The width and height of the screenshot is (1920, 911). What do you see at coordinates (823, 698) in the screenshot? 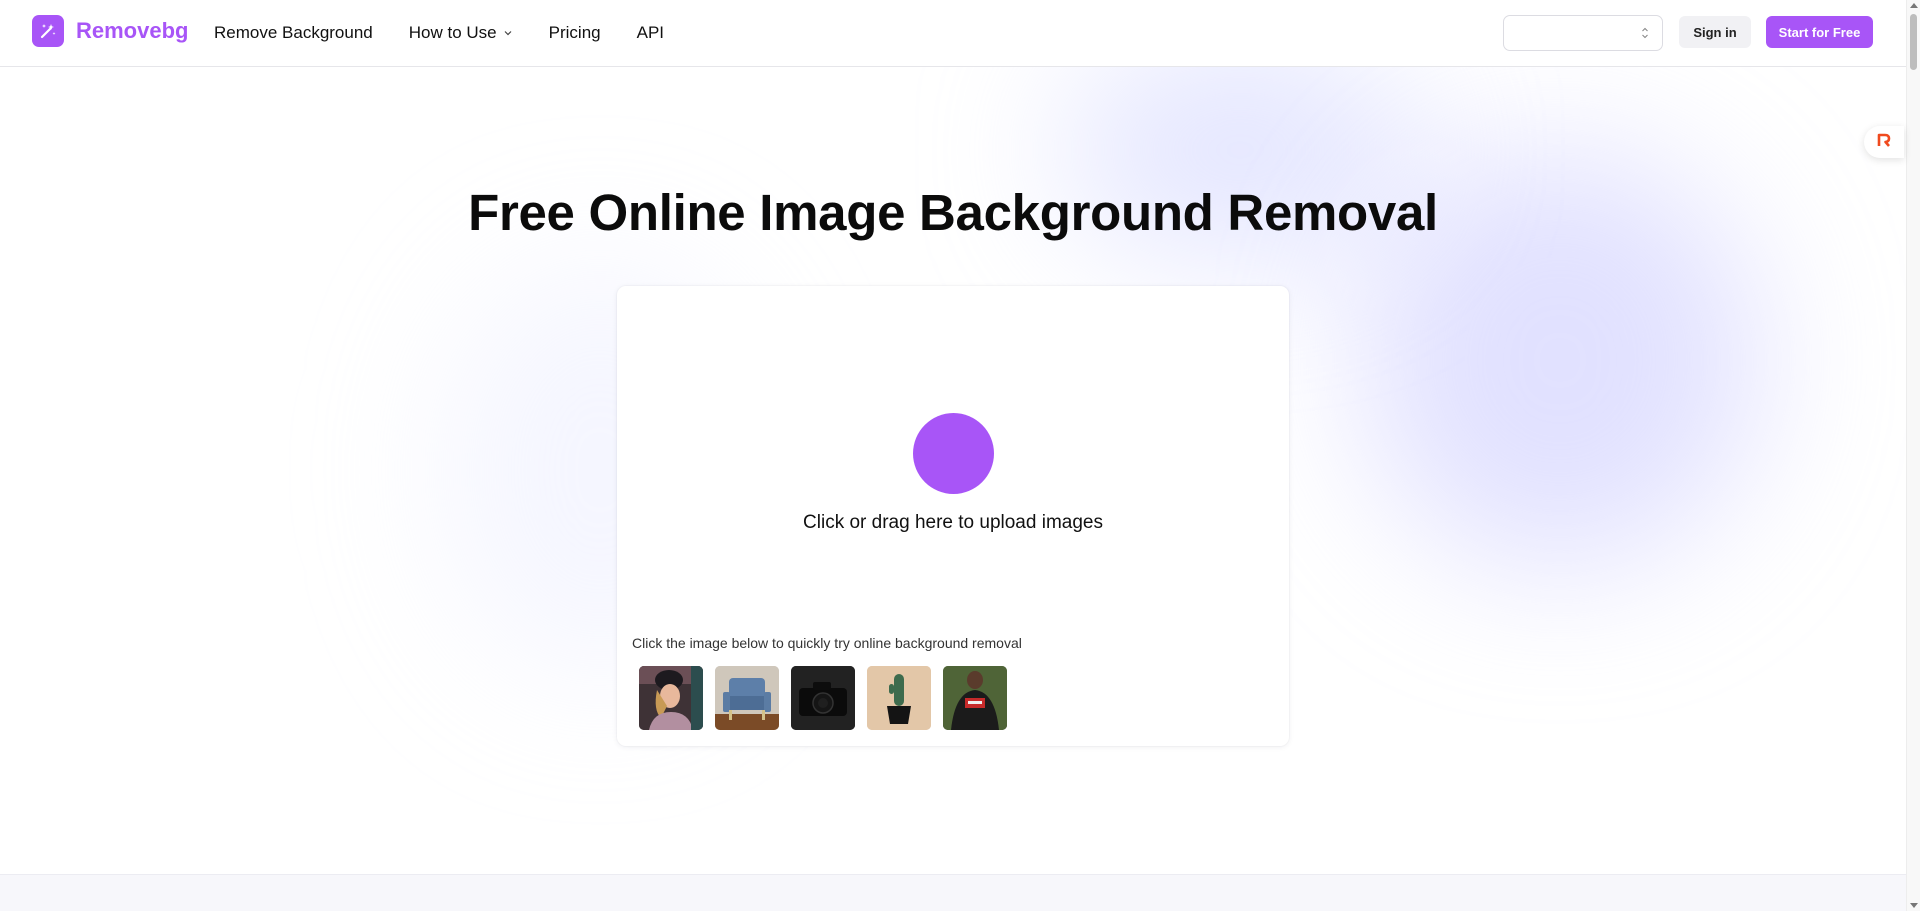
I see `sample-image-camera` at bounding box center [823, 698].